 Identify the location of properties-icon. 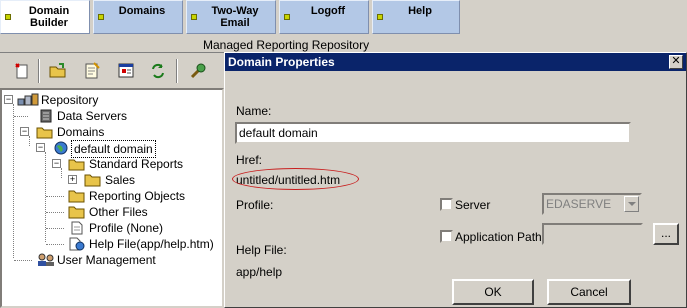
(126, 71).